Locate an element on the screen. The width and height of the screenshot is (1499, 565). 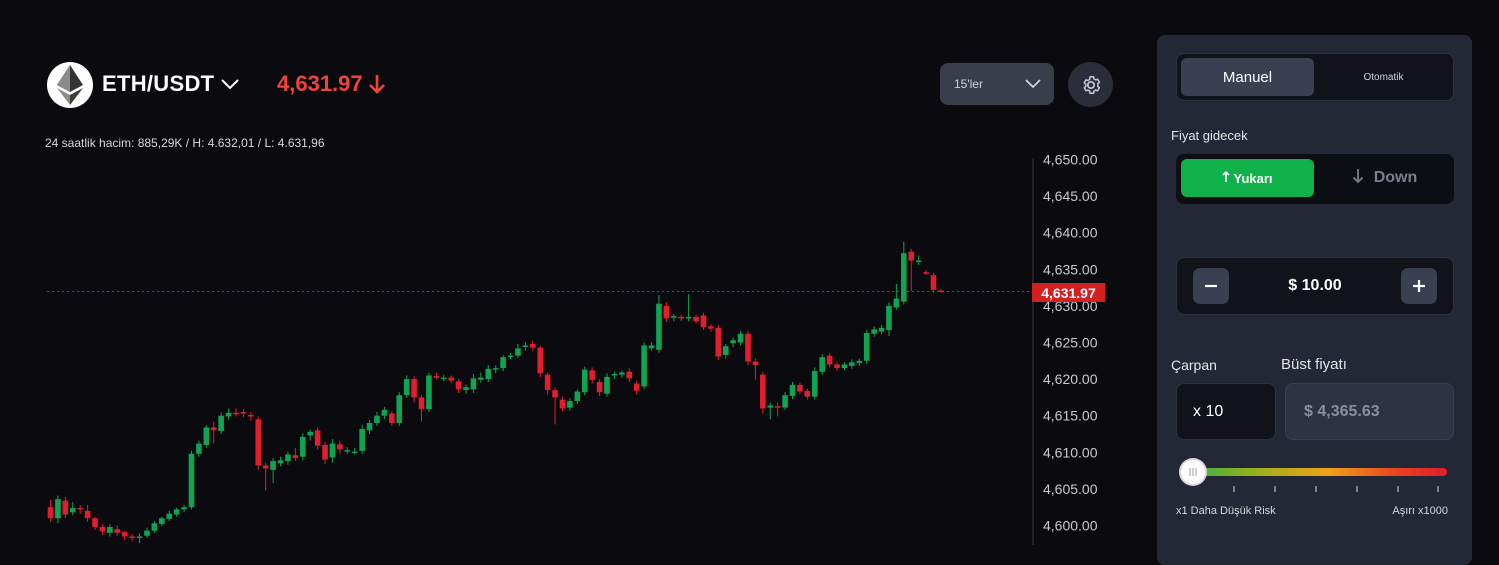
multiplier-value: x 10 is located at coordinates (1208, 411).